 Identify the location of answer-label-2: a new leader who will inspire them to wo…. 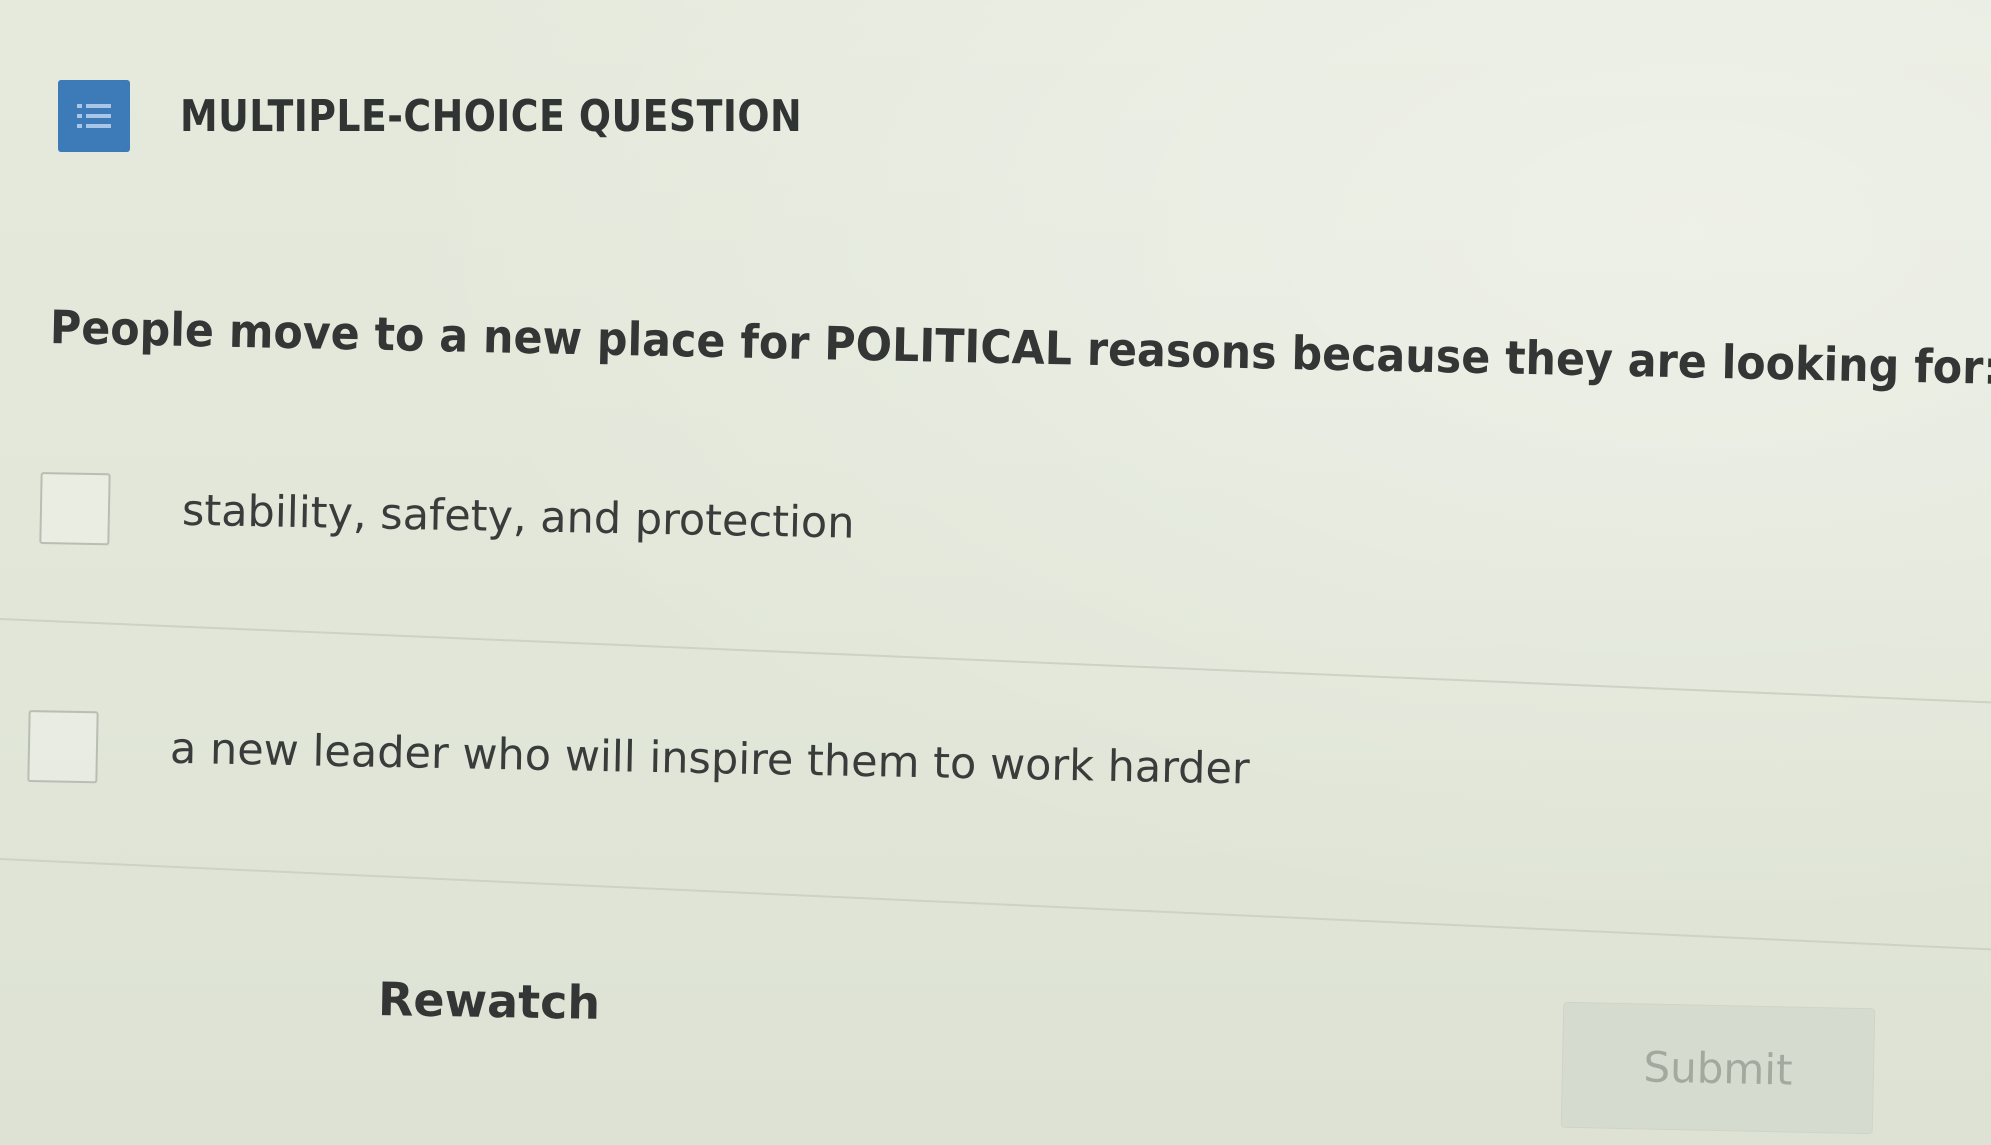
(710, 759).